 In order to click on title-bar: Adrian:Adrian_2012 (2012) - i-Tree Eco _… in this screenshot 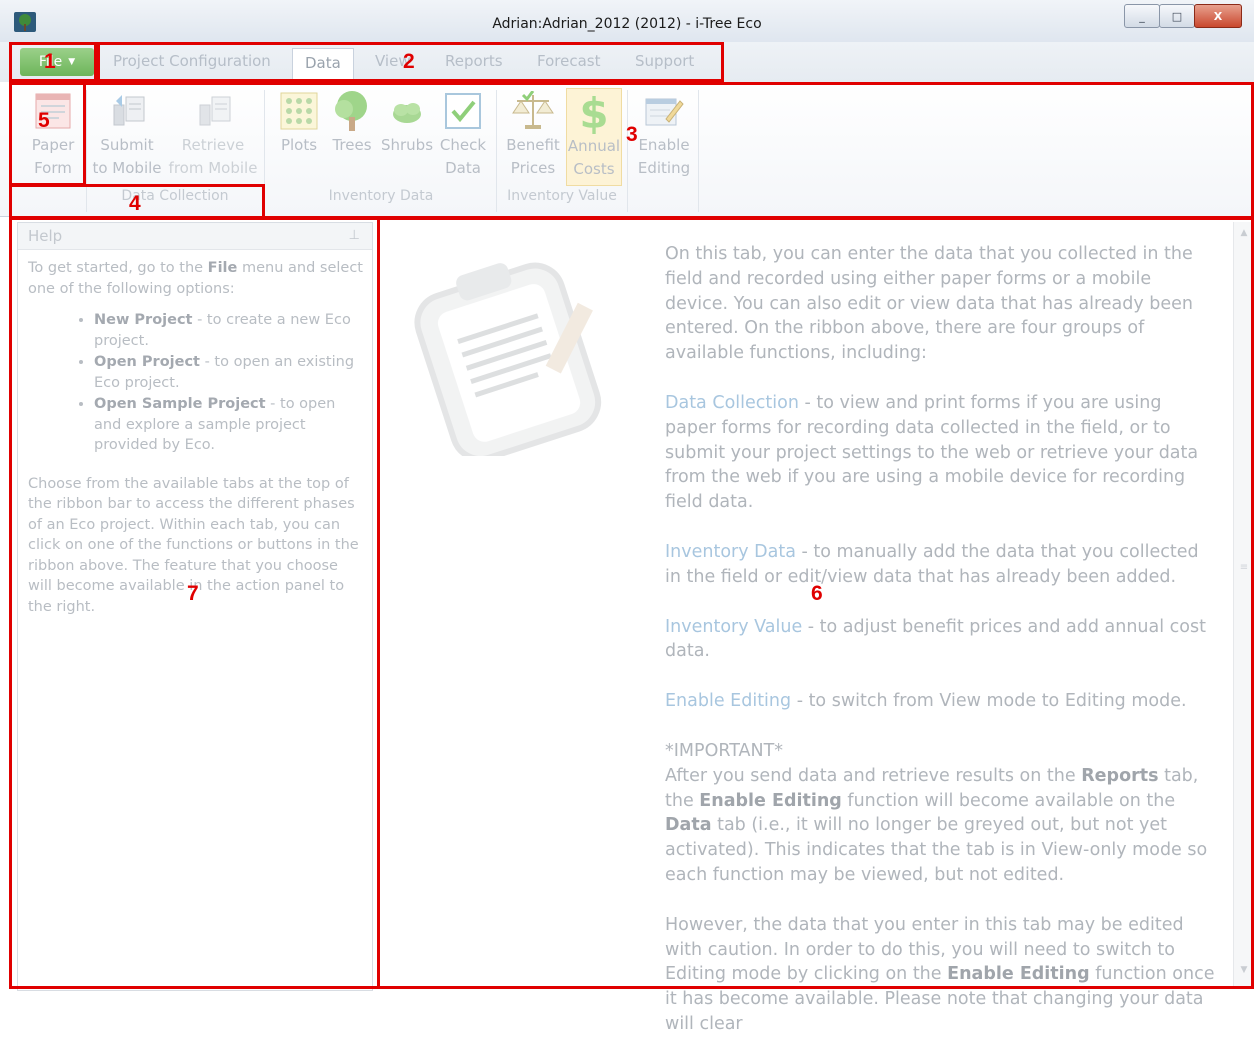, I will do `click(627, 21)`.